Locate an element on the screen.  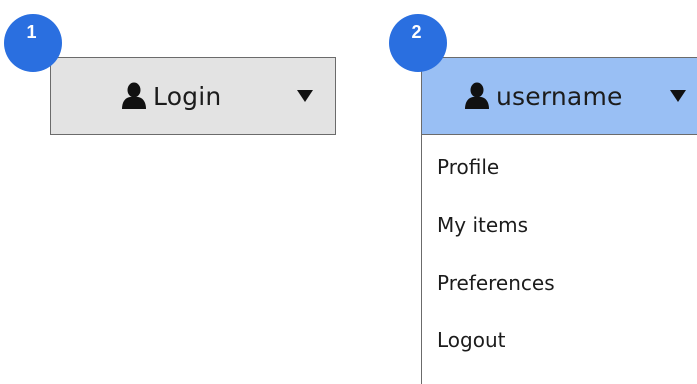
login-label: Login is located at coordinates (187, 96).